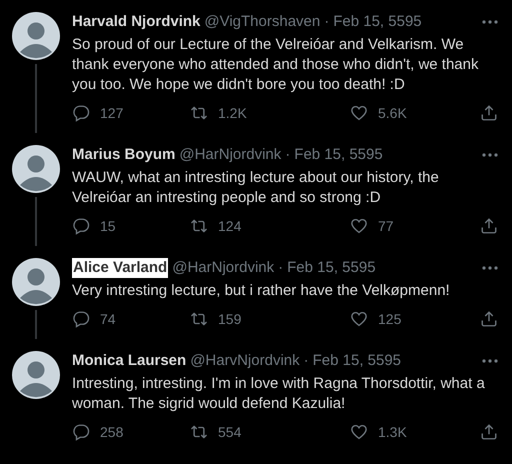 The image size is (512, 464). What do you see at coordinates (256, 188) in the screenshot?
I see `tweet-text: WAUW, what an intresting lecture about our history, the Velreióar an intresting people and so strong :D` at bounding box center [256, 188].